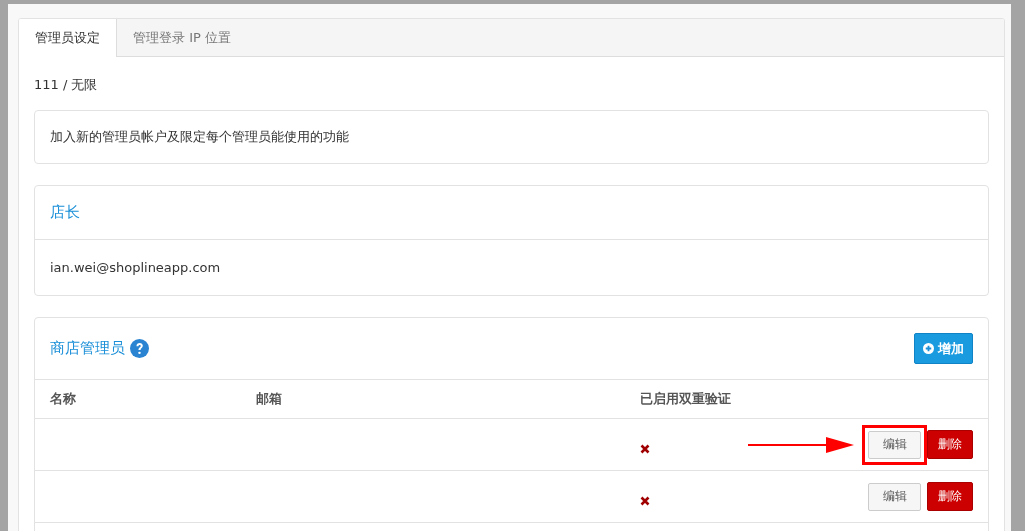 This screenshot has width=1025, height=531. I want to click on plus-circle-icon, so click(928, 348).